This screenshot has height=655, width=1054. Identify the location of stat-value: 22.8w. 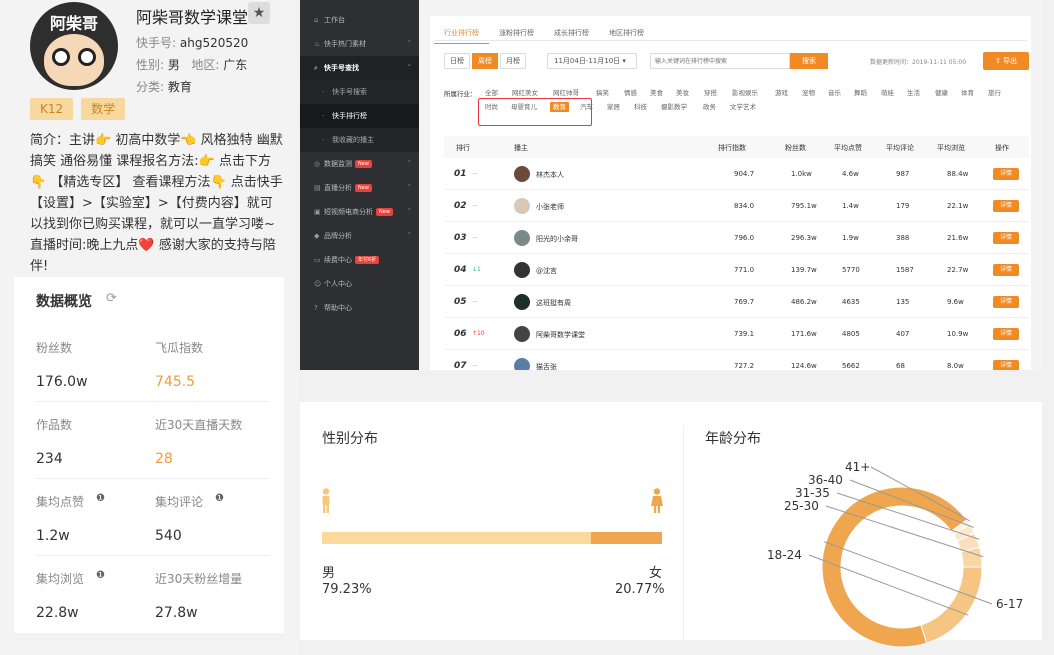
(57, 613).